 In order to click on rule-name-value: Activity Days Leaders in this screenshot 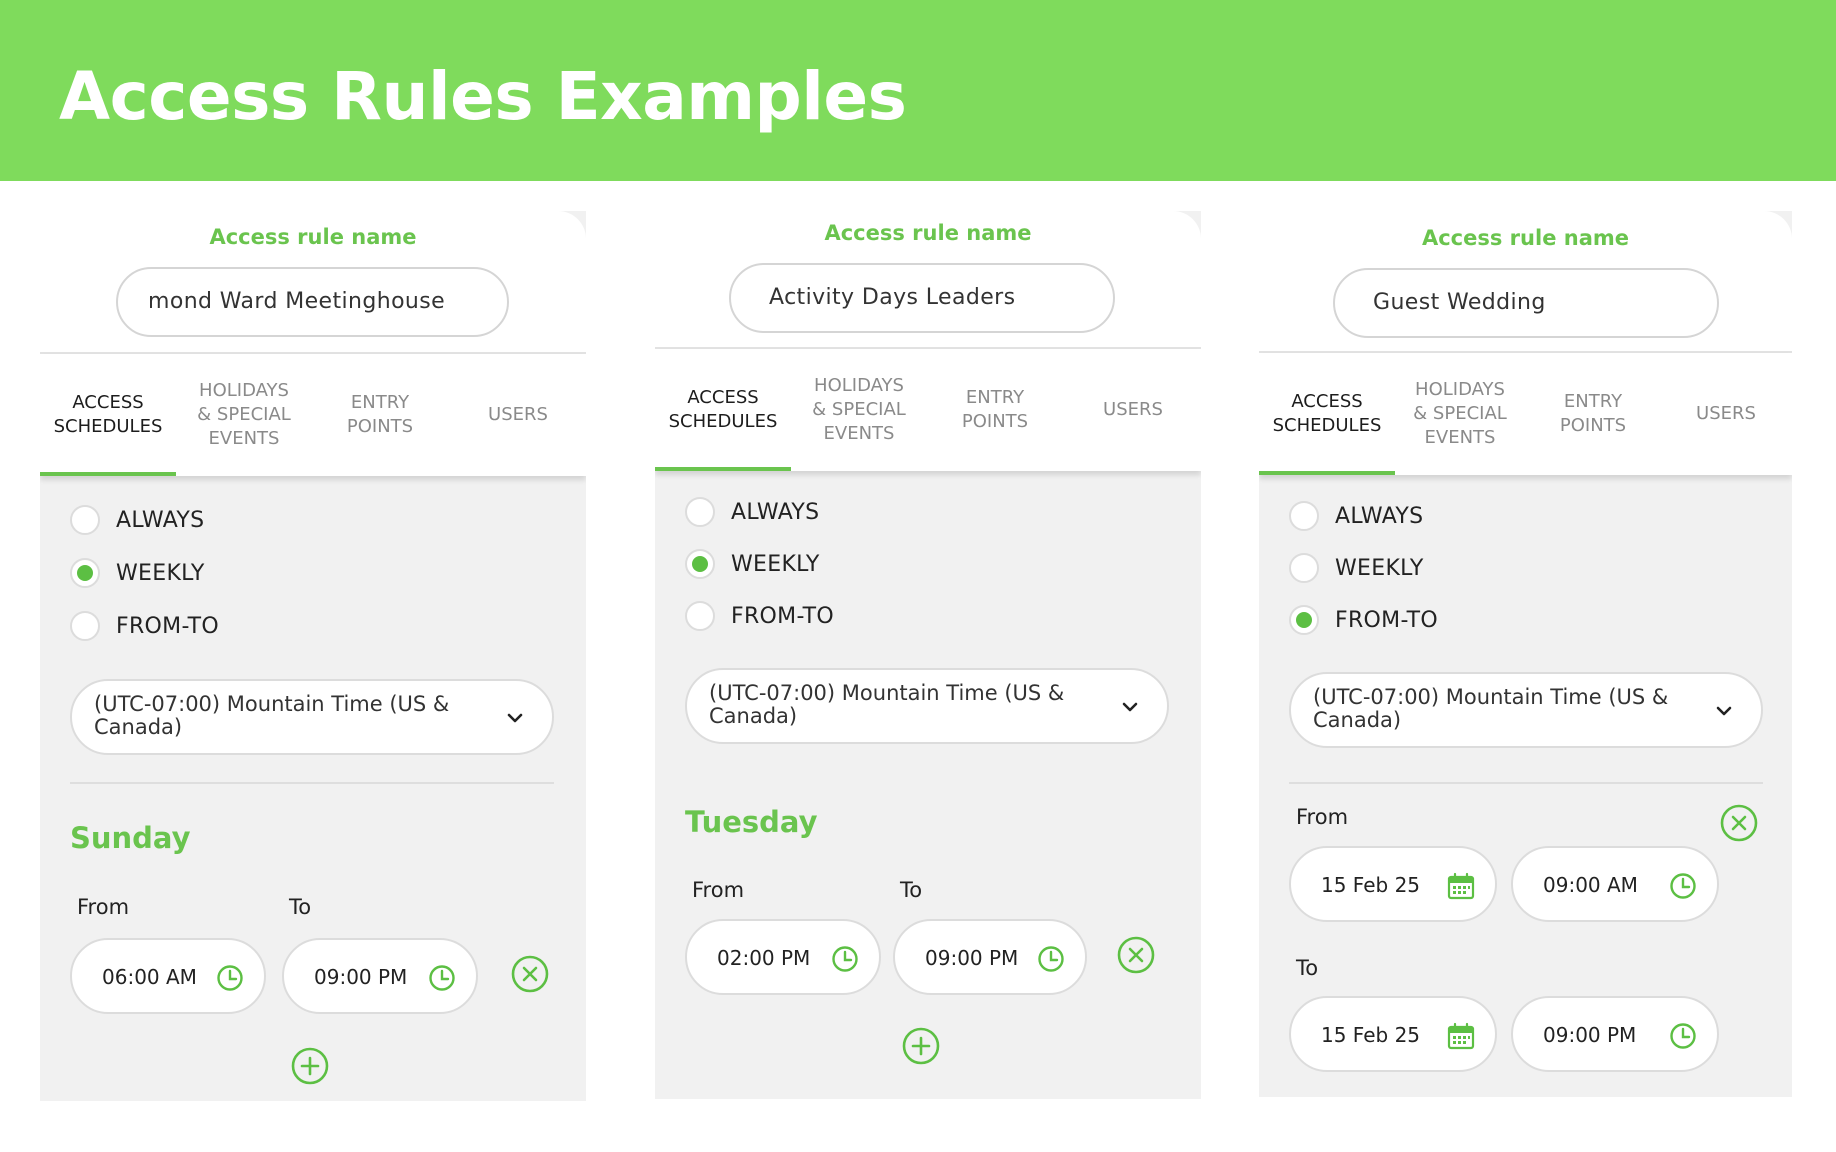, I will do `click(892, 297)`.